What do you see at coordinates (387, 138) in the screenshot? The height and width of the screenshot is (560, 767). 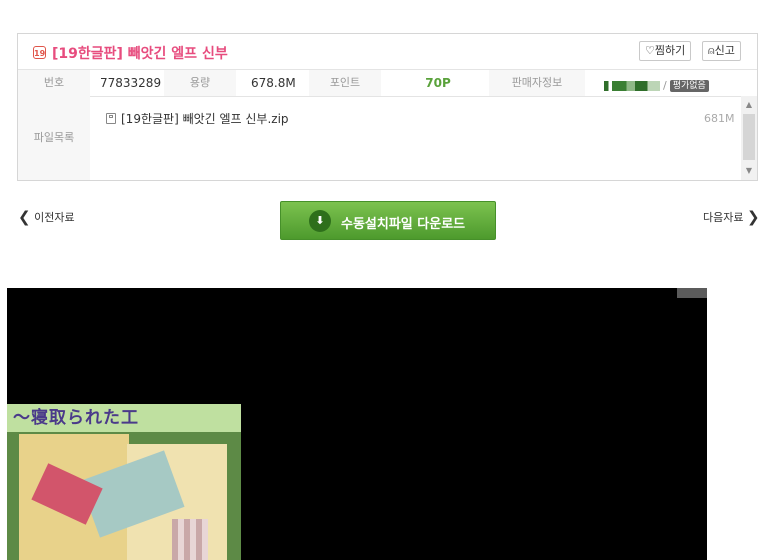 I see `file-list-row: 파일목록 [19한글판] 빼앗긴 엘프 신부.zip 681M ▲ ▼` at bounding box center [387, 138].